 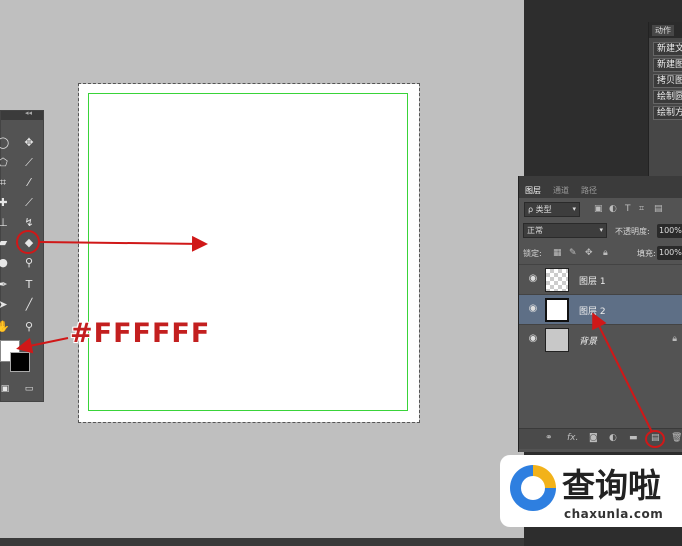 I want to click on arrow-new-layer-to-layer2, so click(x=622, y=372).